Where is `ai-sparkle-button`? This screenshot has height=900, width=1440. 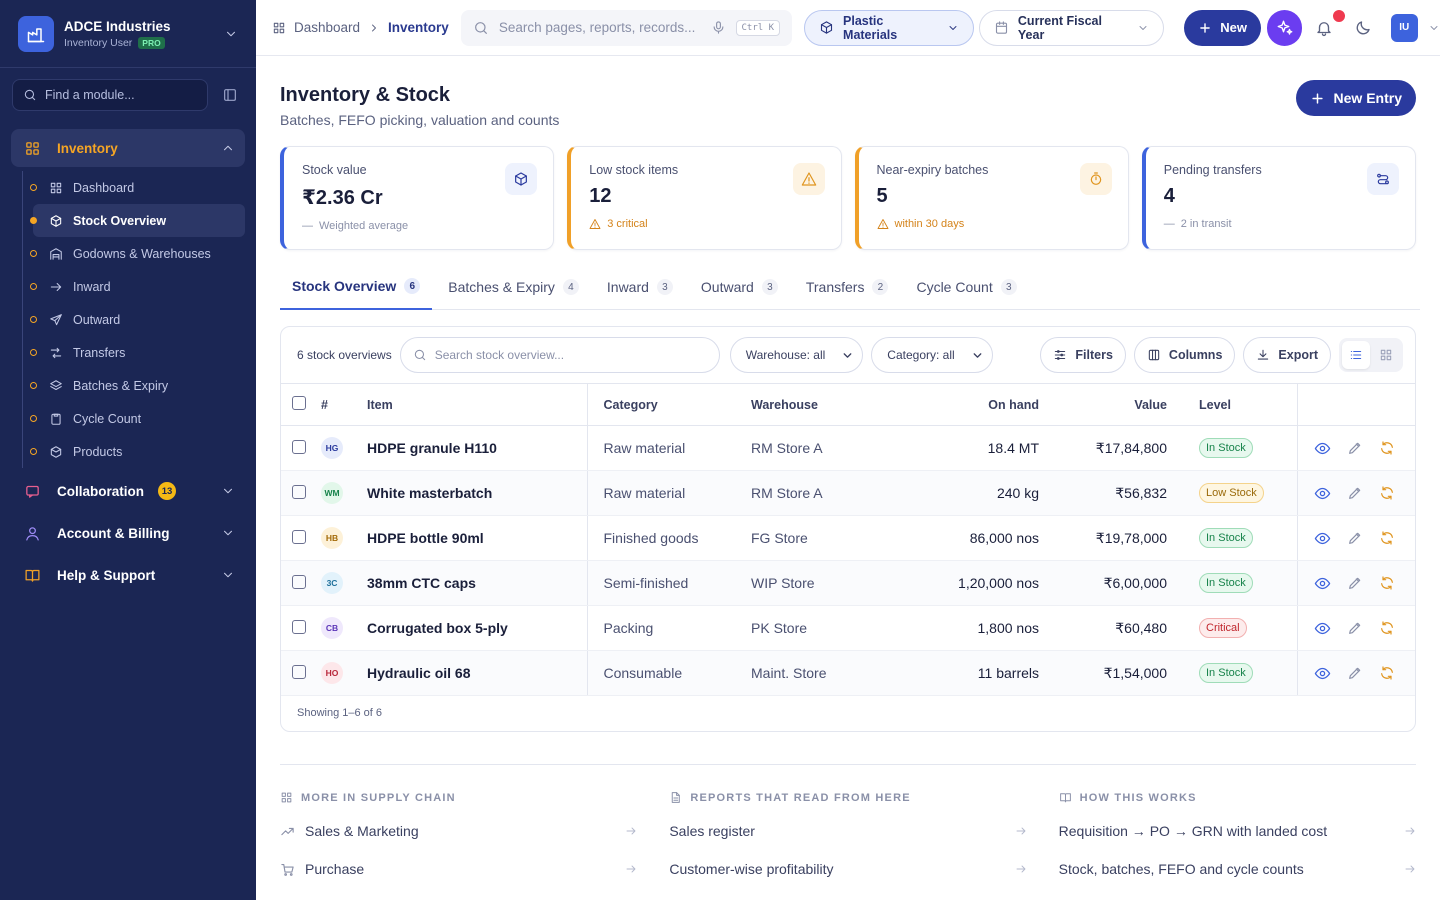
ai-sparkle-button is located at coordinates (1284, 27).